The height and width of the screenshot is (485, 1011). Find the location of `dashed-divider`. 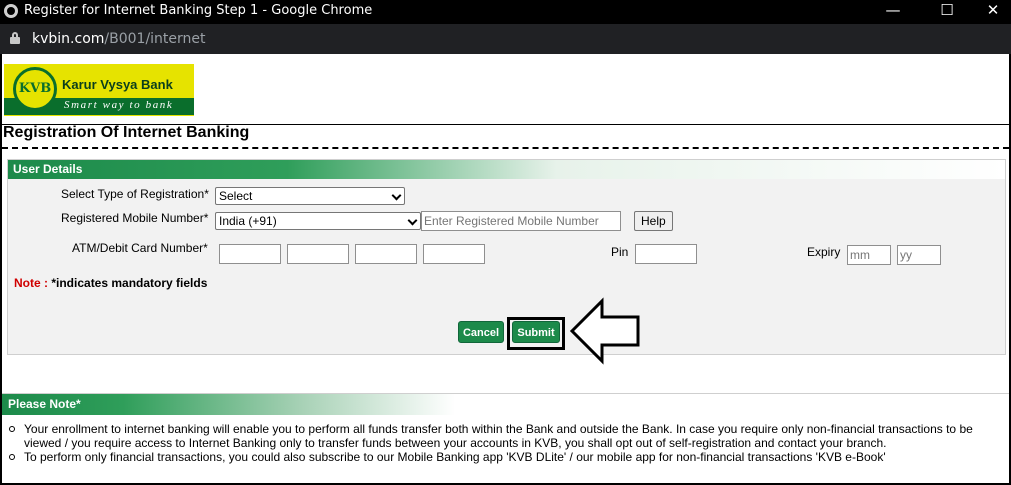

dashed-divider is located at coordinates (505, 148).